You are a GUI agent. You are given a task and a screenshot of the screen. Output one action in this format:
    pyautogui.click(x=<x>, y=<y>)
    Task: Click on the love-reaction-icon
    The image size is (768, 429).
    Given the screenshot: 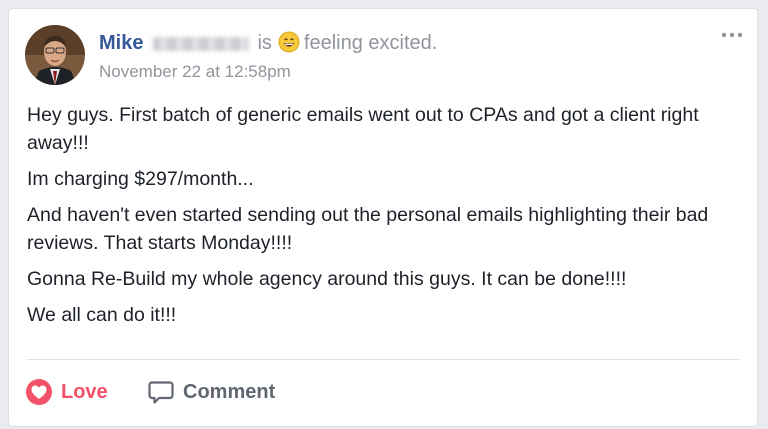 What is the action you would take?
    pyautogui.click(x=39, y=392)
    